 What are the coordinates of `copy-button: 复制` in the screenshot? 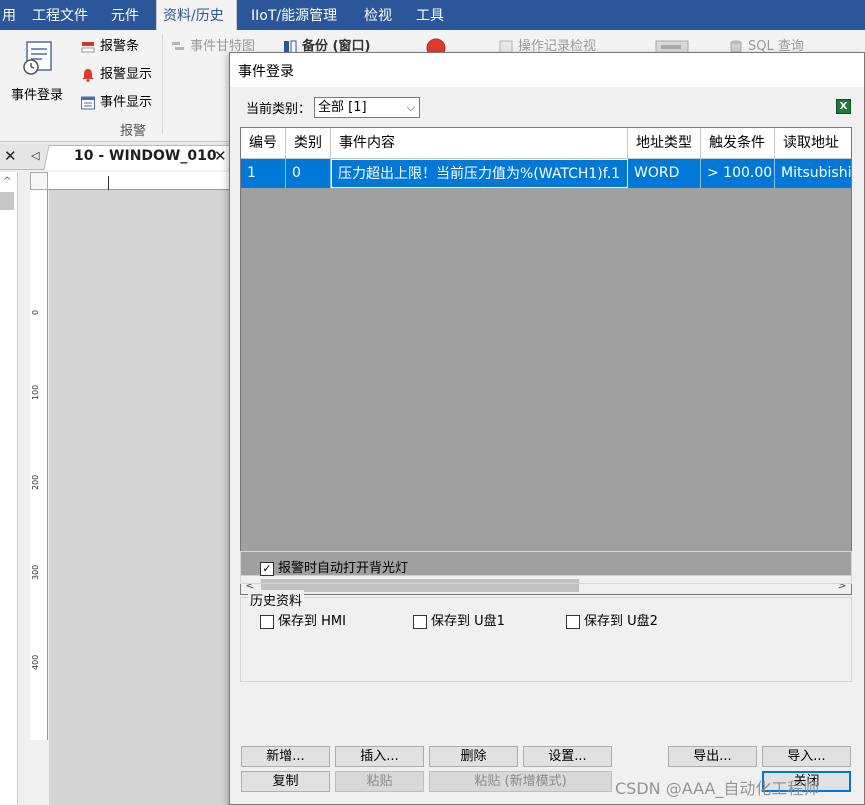 It's located at (285, 781).